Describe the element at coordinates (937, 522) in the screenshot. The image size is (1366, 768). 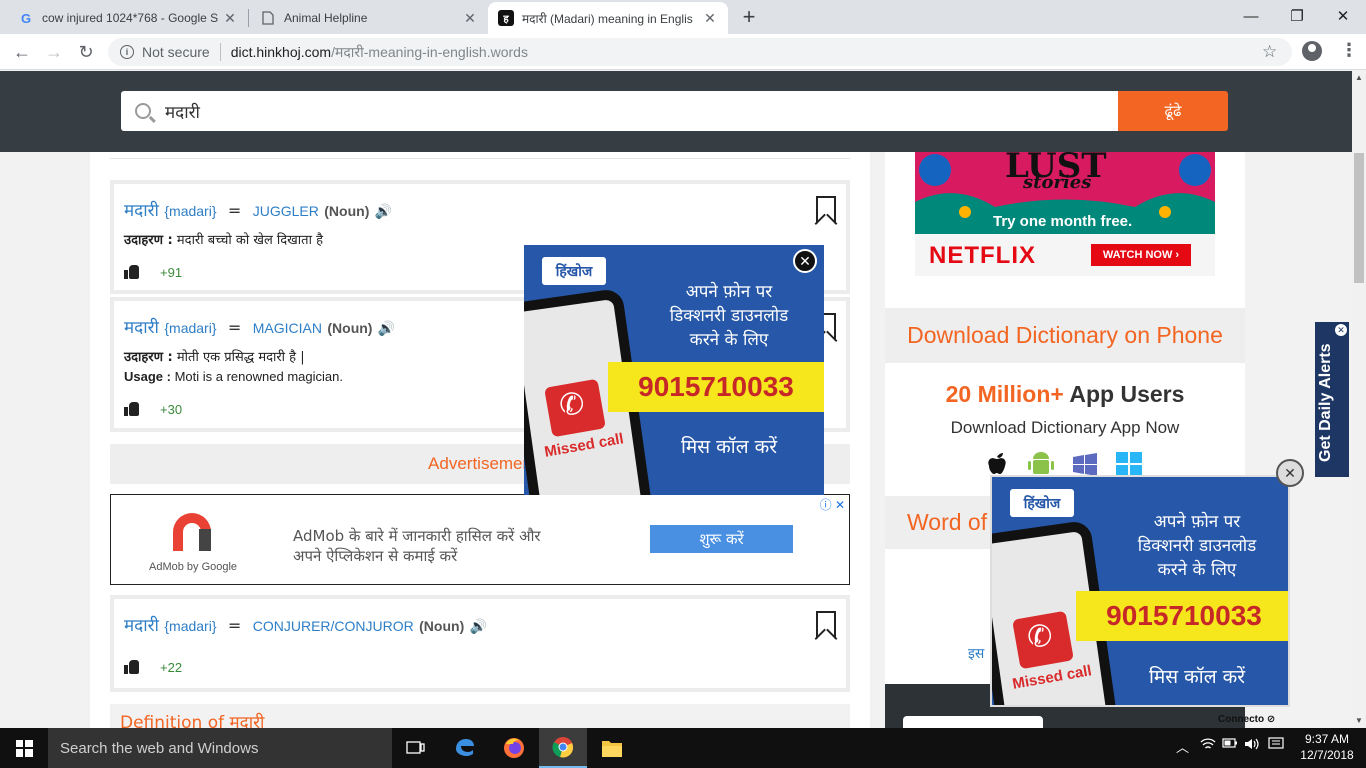
I see `word-of-day-heading: Word of` at that location.